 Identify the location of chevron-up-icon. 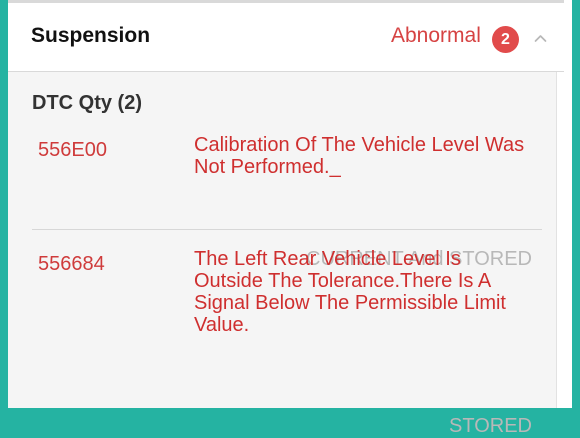
(540, 38).